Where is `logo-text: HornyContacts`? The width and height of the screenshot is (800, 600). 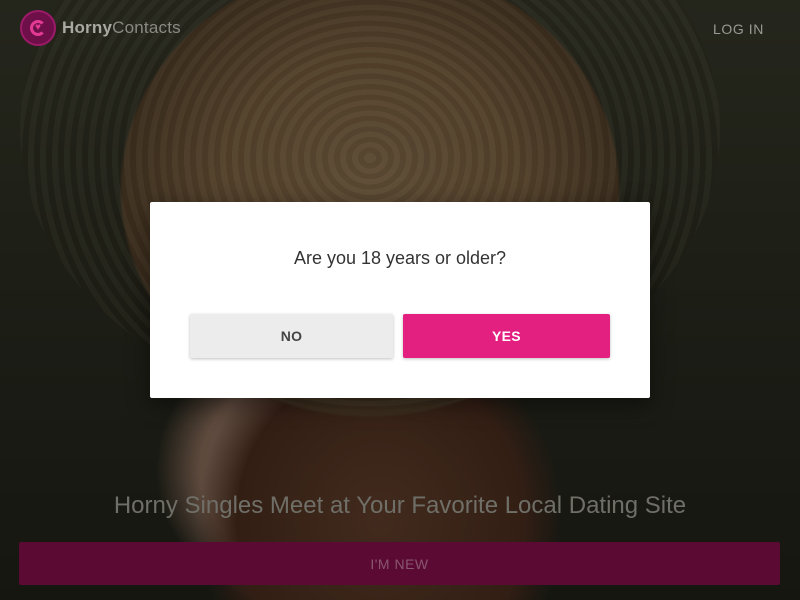
logo-text: HornyContacts is located at coordinates (121, 28).